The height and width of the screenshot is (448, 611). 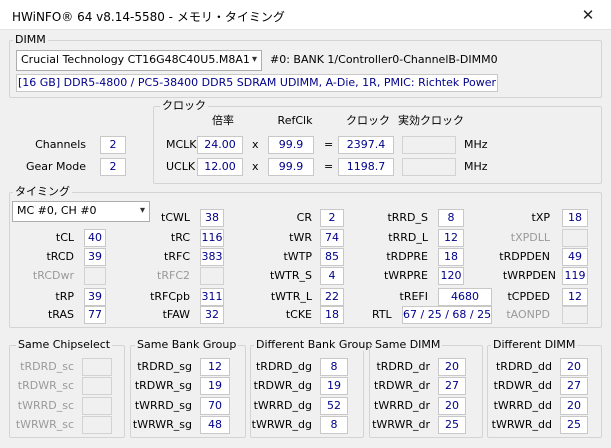 I want to click on trcdwr-value, so click(x=95, y=276).